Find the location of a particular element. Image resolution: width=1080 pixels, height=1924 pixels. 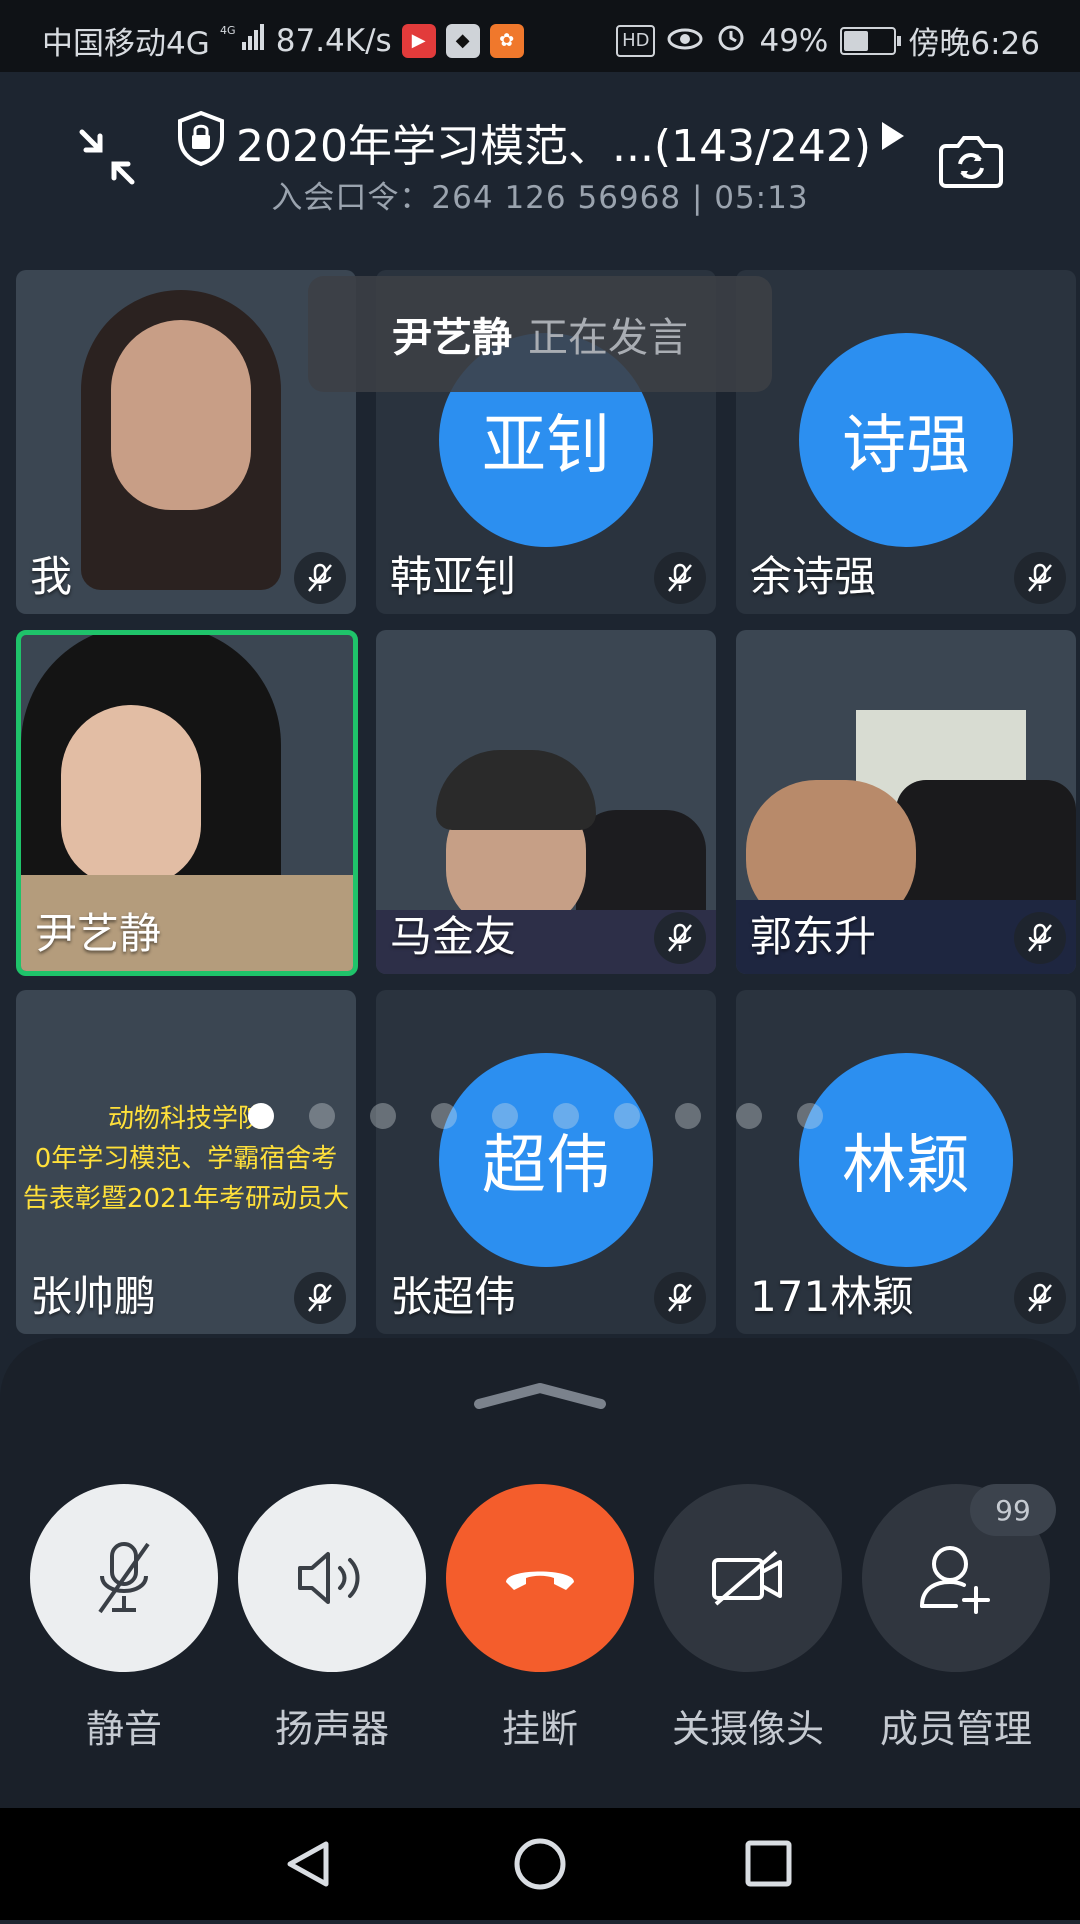

slide-line: 告表彰暨2021年考研动员大 is located at coordinates (186, 1199).